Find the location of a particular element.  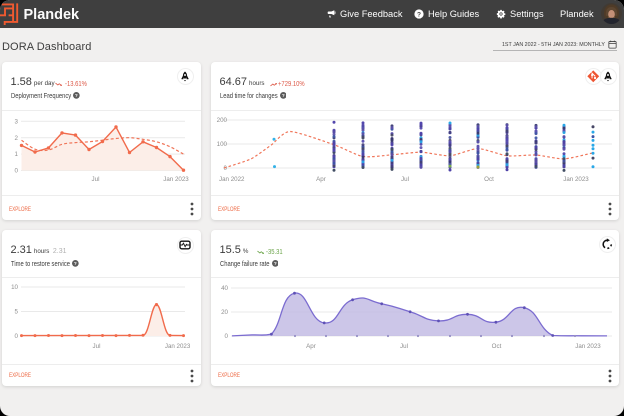

svg-text: 40 is located at coordinates (224, 288).